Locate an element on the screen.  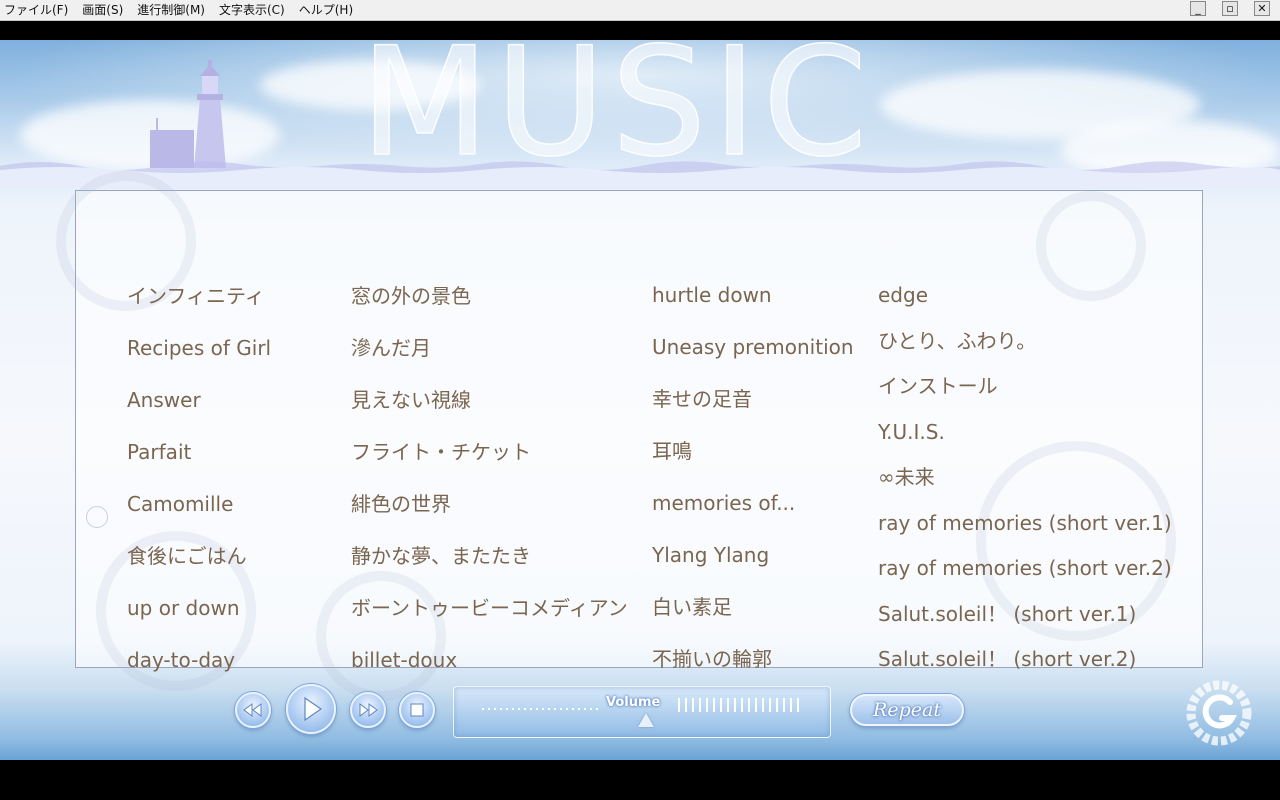
minimize-button: _ is located at coordinates (1198, 8).